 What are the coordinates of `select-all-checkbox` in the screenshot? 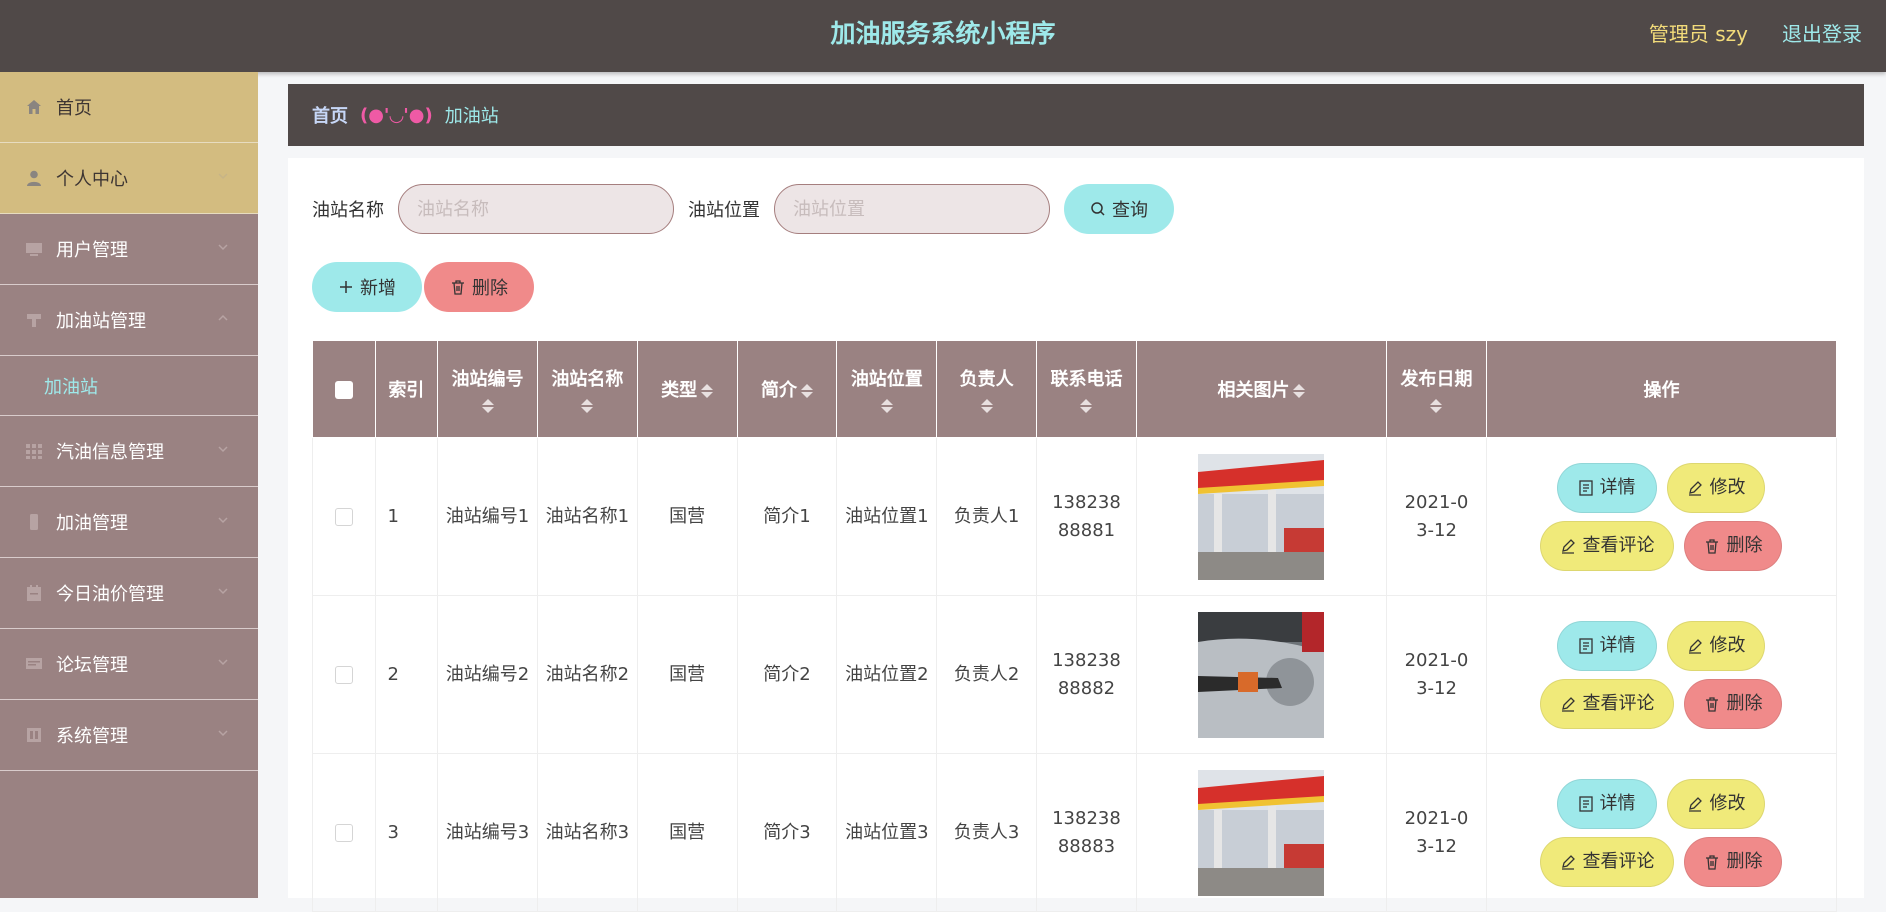 It's located at (343, 389).